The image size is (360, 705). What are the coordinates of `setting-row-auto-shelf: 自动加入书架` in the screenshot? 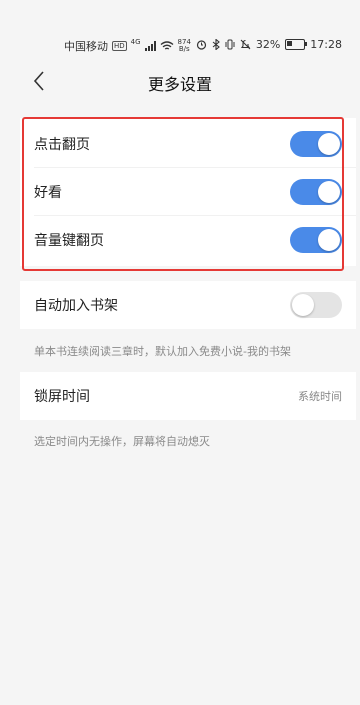 It's located at (188, 305).